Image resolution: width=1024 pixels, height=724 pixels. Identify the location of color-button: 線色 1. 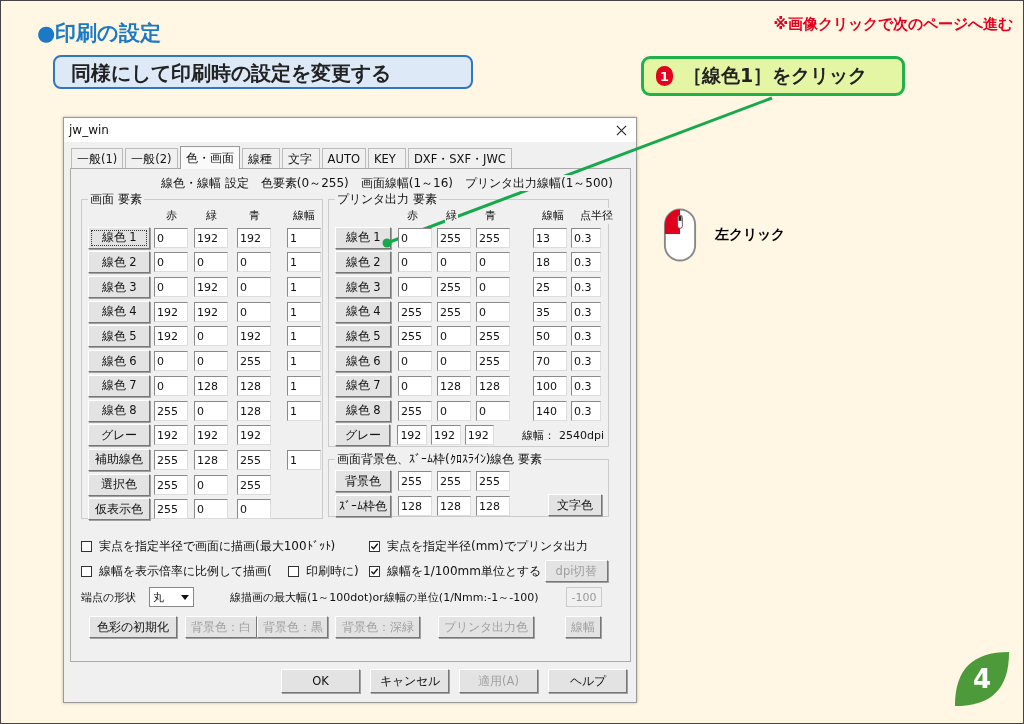
(119, 237).